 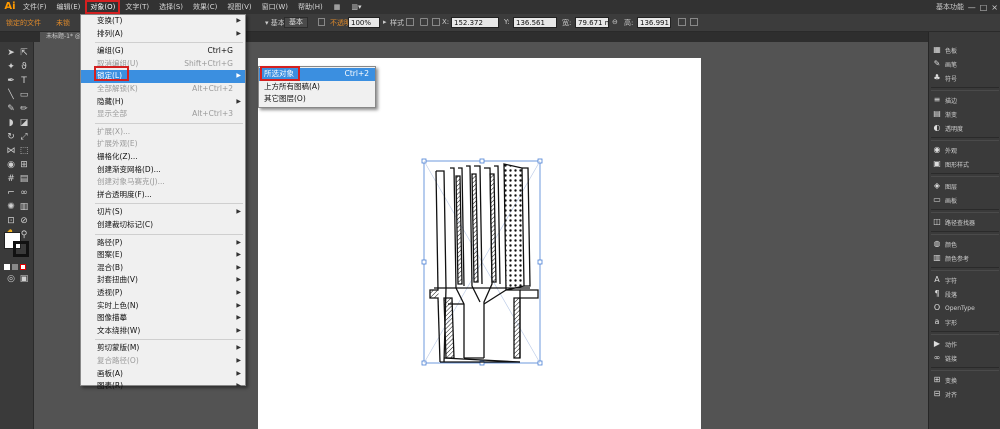 I want to click on paintbrush-tool-icon: ✎, so click(x=11, y=109).